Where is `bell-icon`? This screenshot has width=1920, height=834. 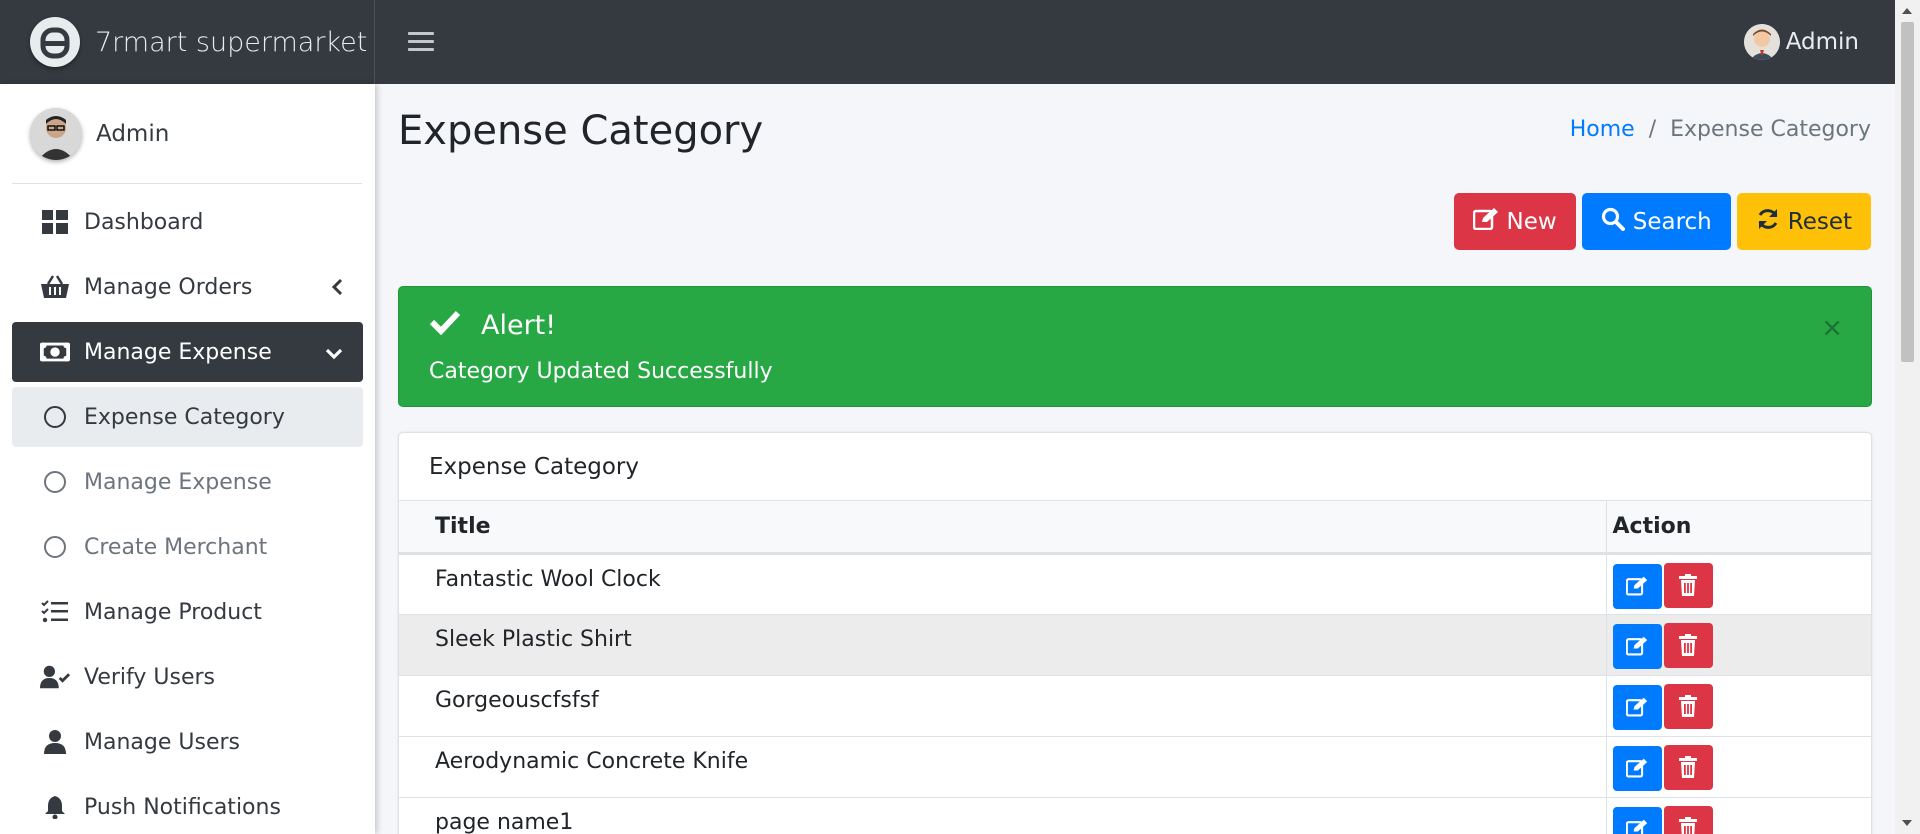 bell-icon is located at coordinates (55, 807).